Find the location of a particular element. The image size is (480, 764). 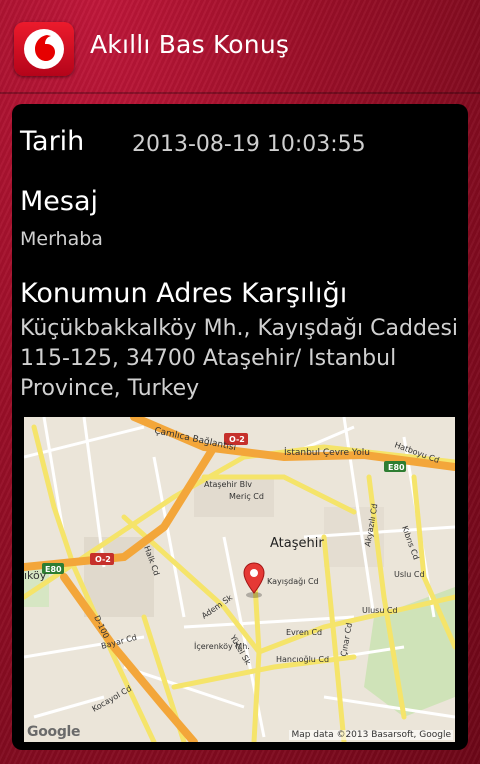

map-label-hancioglu: Hancıoğlu Cd is located at coordinates (302, 659).